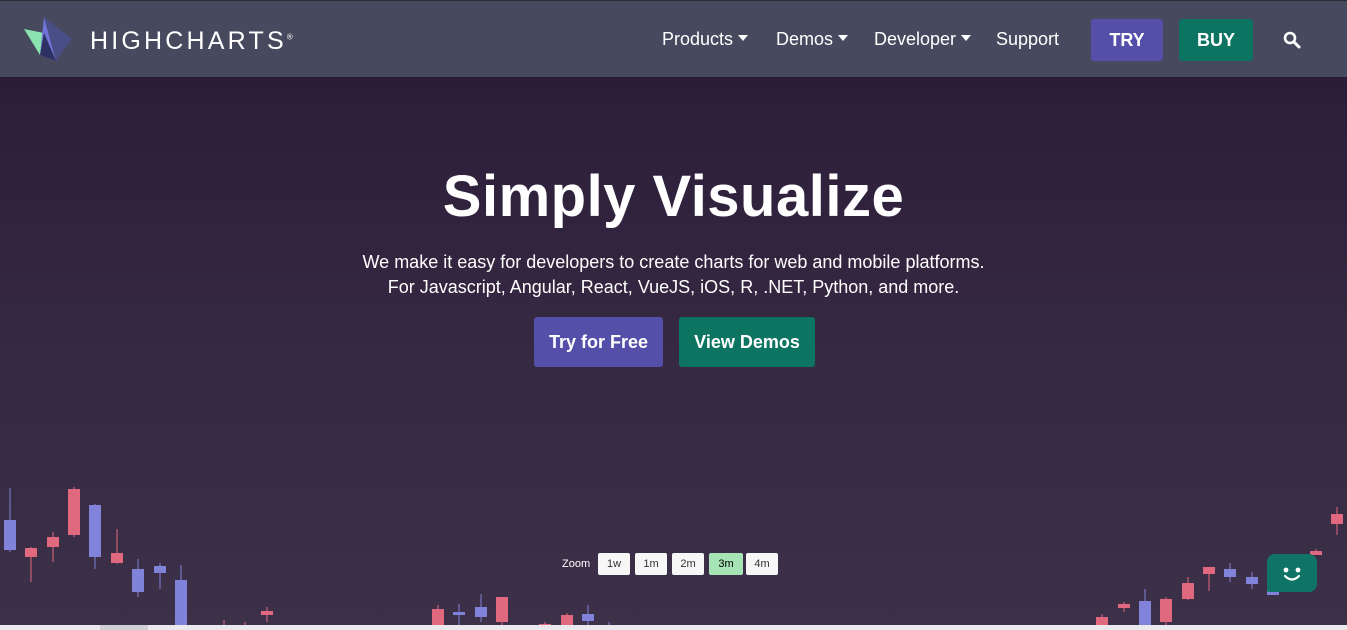 This screenshot has width=1347, height=630. Describe the element at coordinates (673, 627) in the screenshot. I see `navigator-scrollbar` at that location.